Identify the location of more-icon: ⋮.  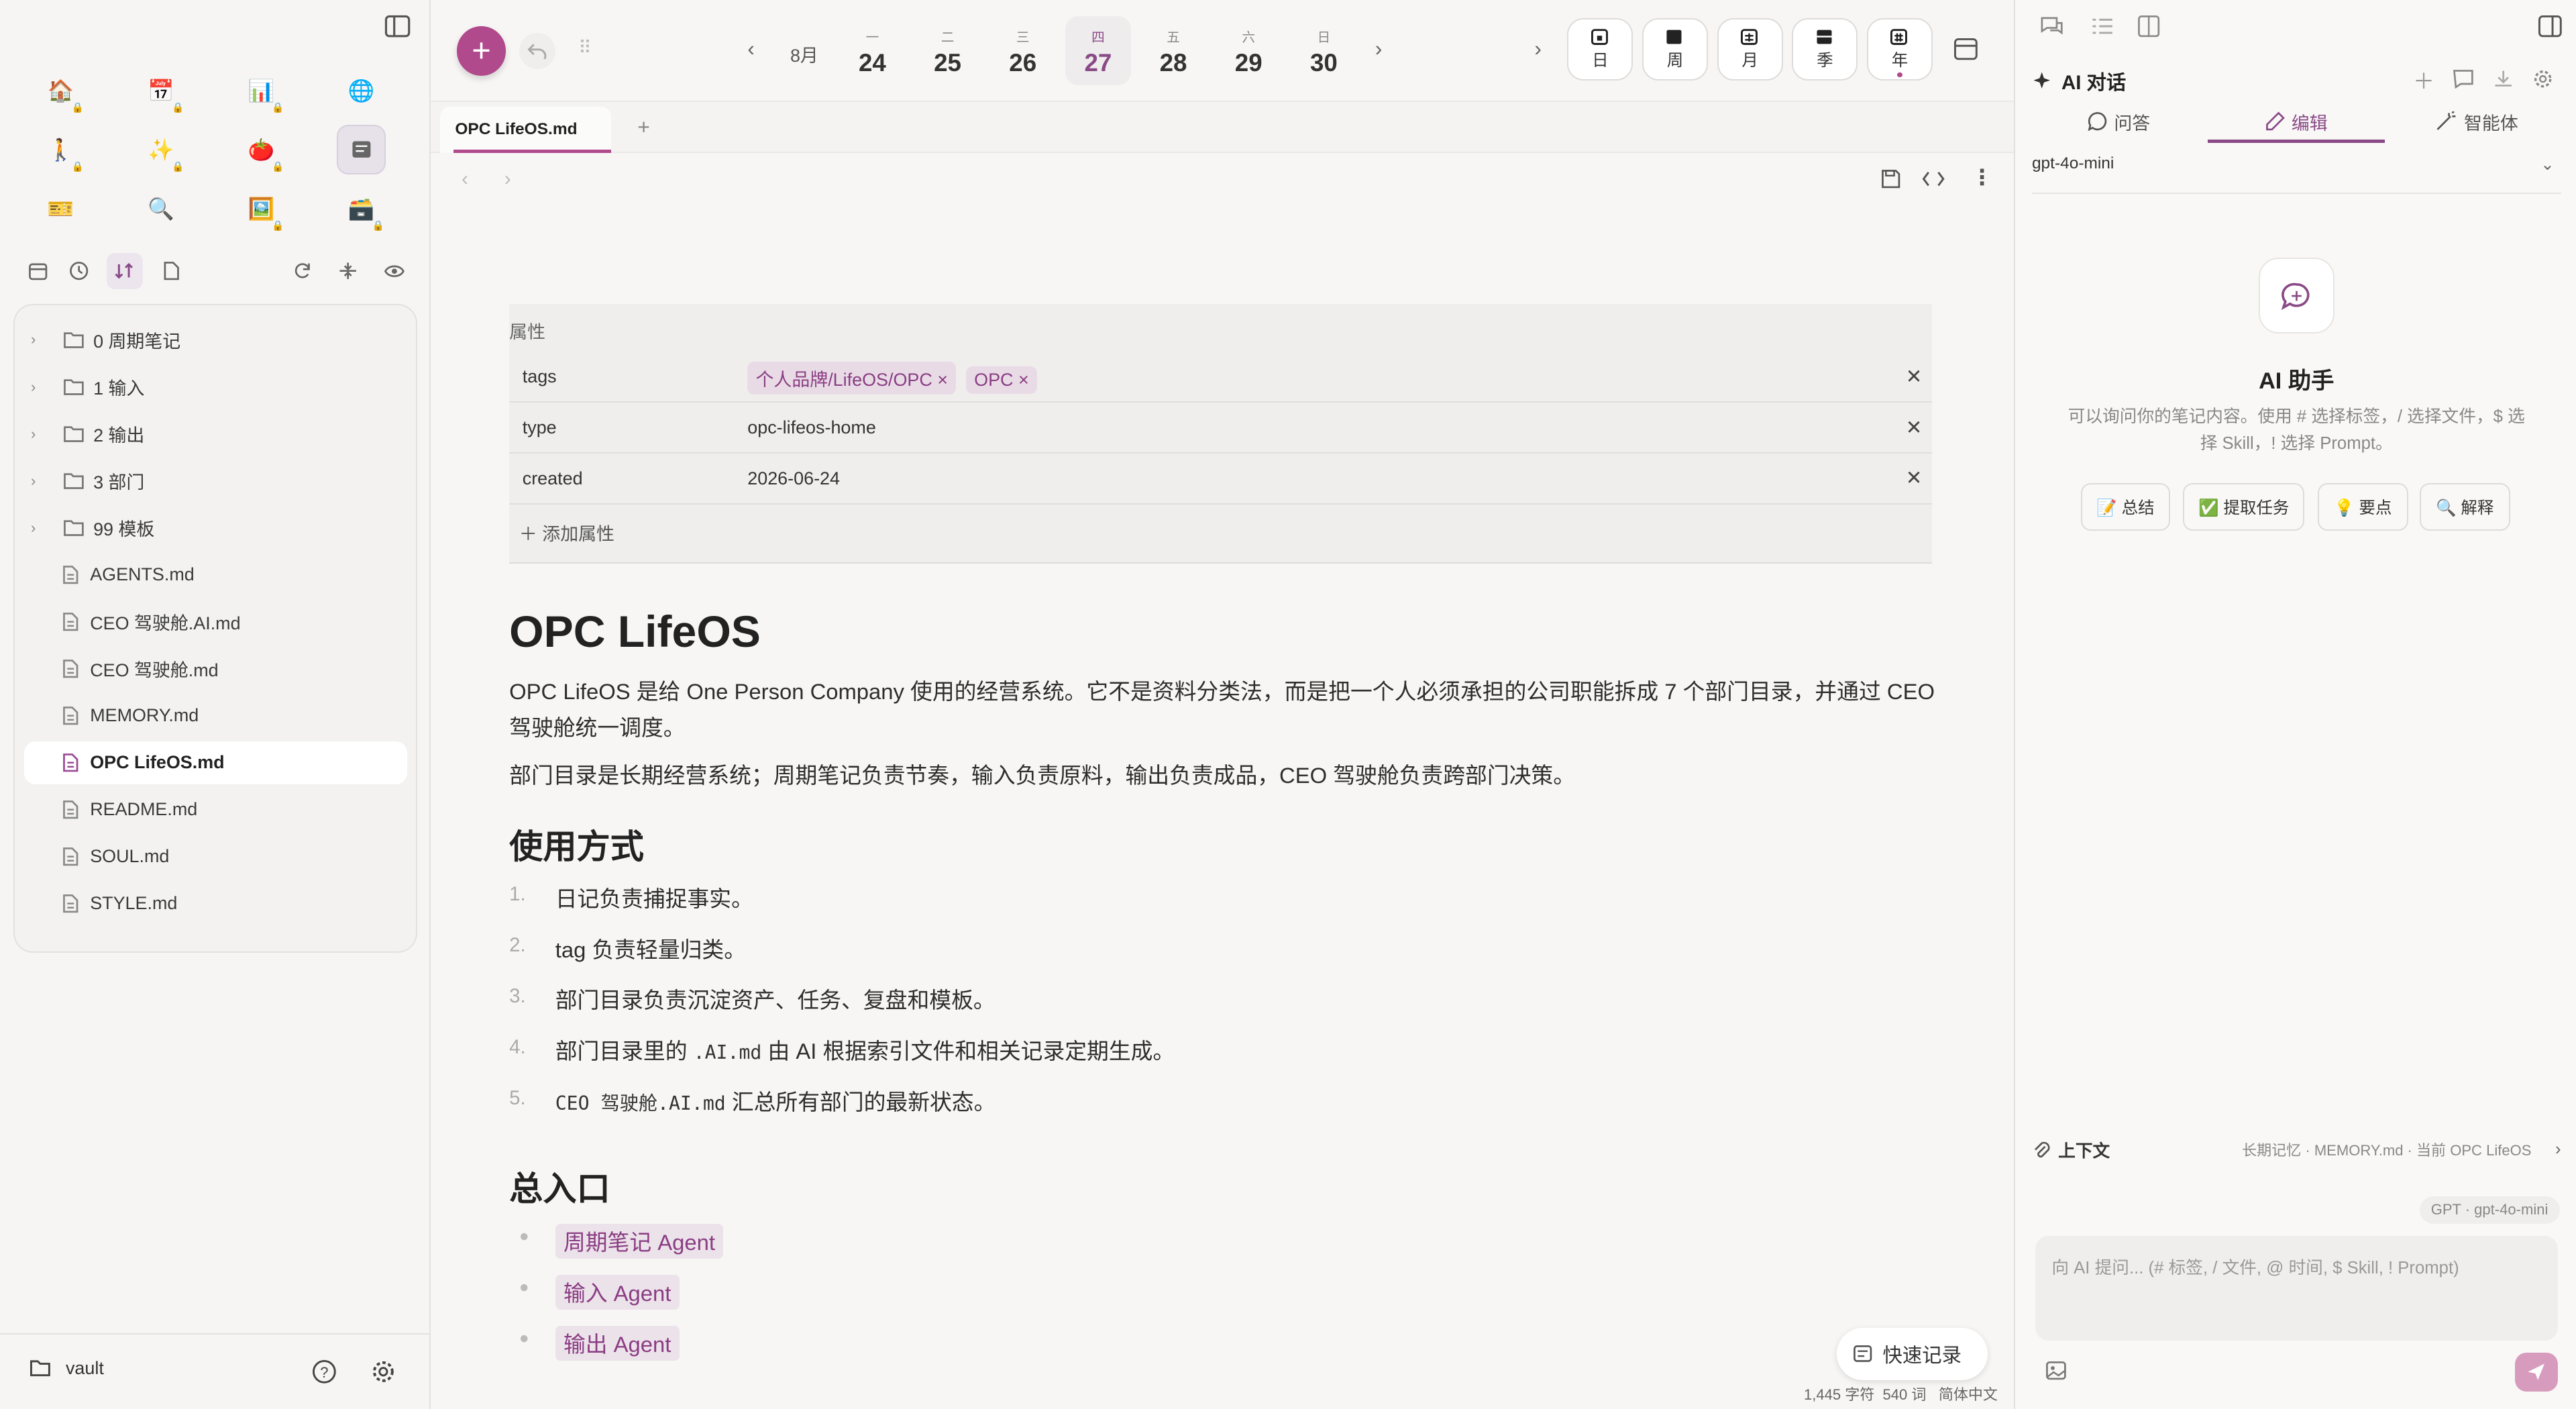
(1982, 177).